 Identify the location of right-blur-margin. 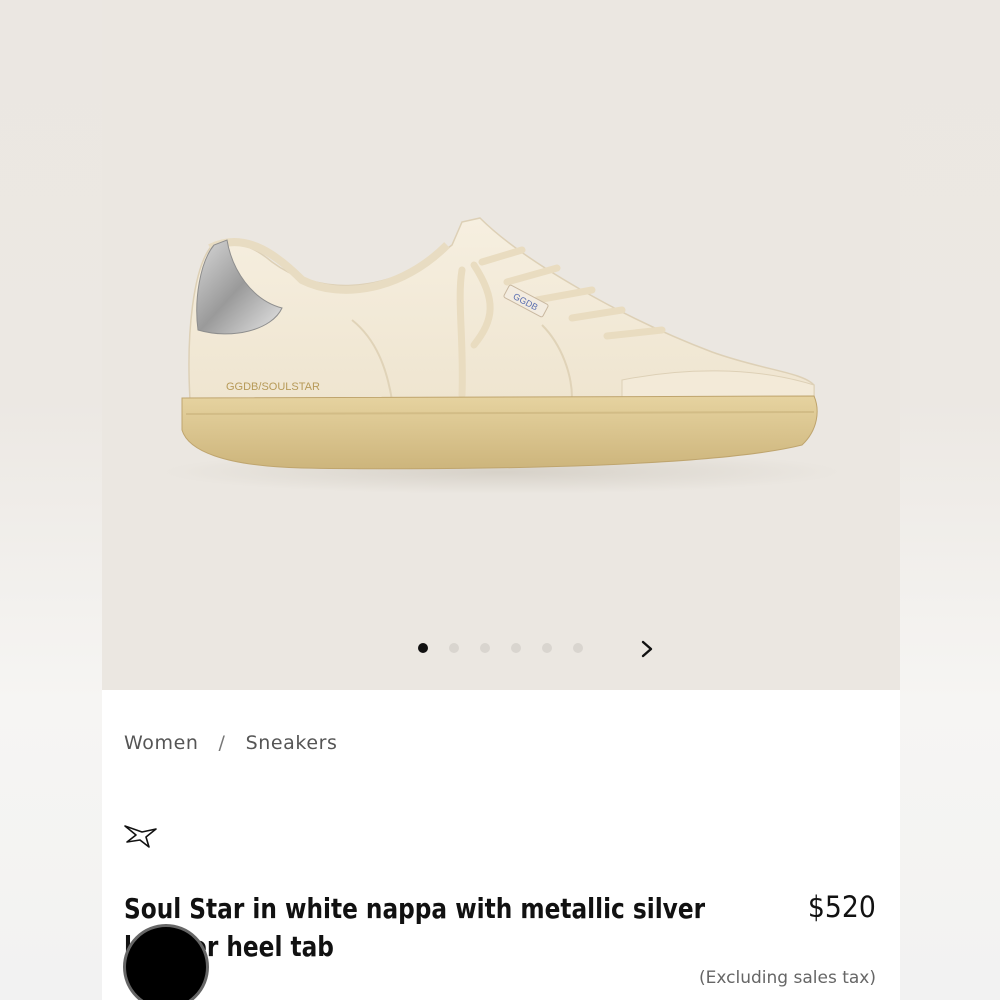
(950, 500).